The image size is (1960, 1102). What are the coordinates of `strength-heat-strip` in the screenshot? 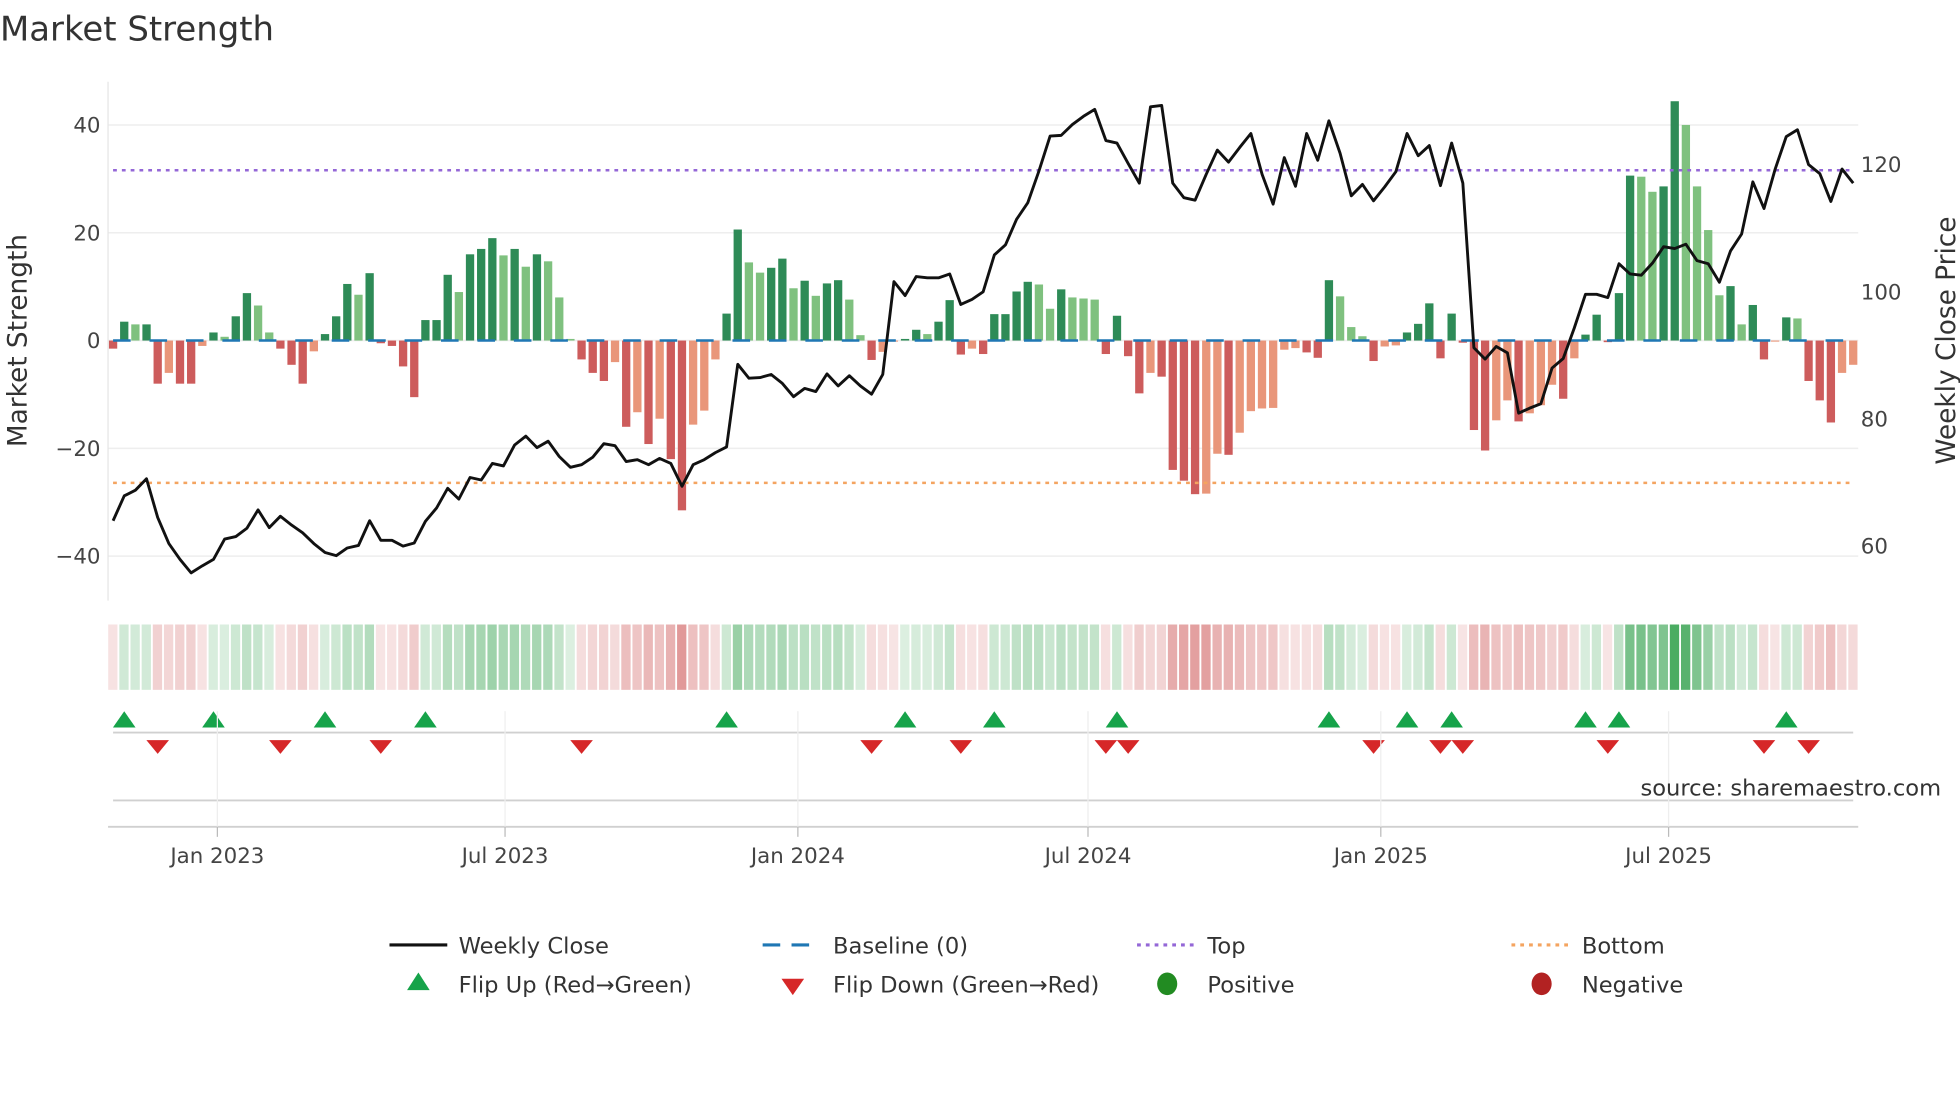 It's located at (983, 657).